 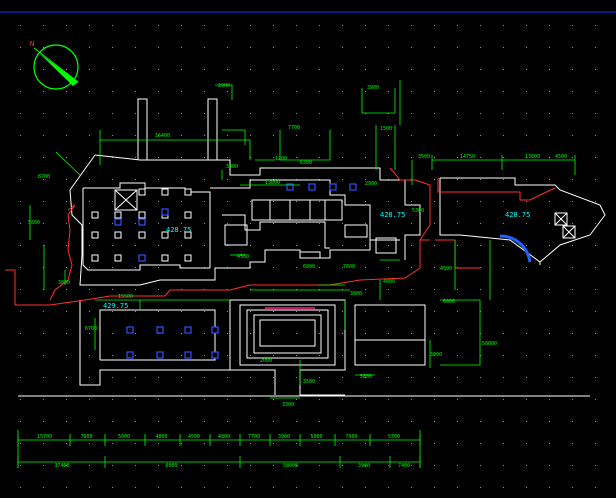 What do you see at coordinates (87, 437) in the screenshot?
I see `dim-text: 7900` at bounding box center [87, 437].